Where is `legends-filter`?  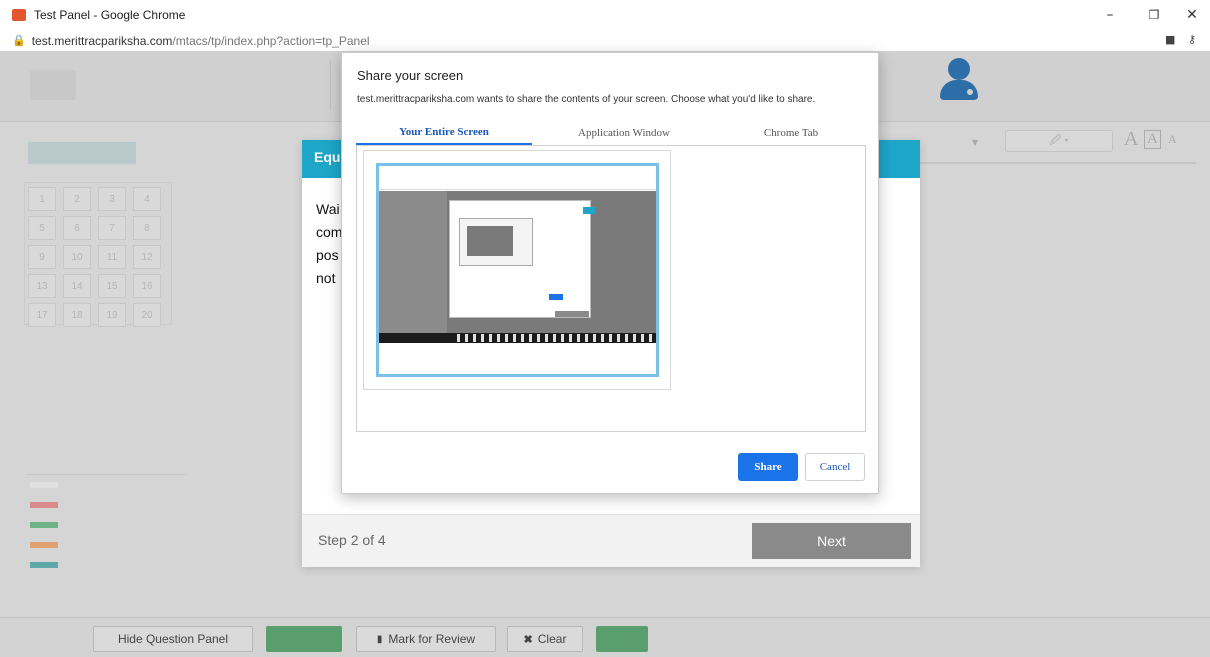 legends-filter is located at coordinates (106, 516).